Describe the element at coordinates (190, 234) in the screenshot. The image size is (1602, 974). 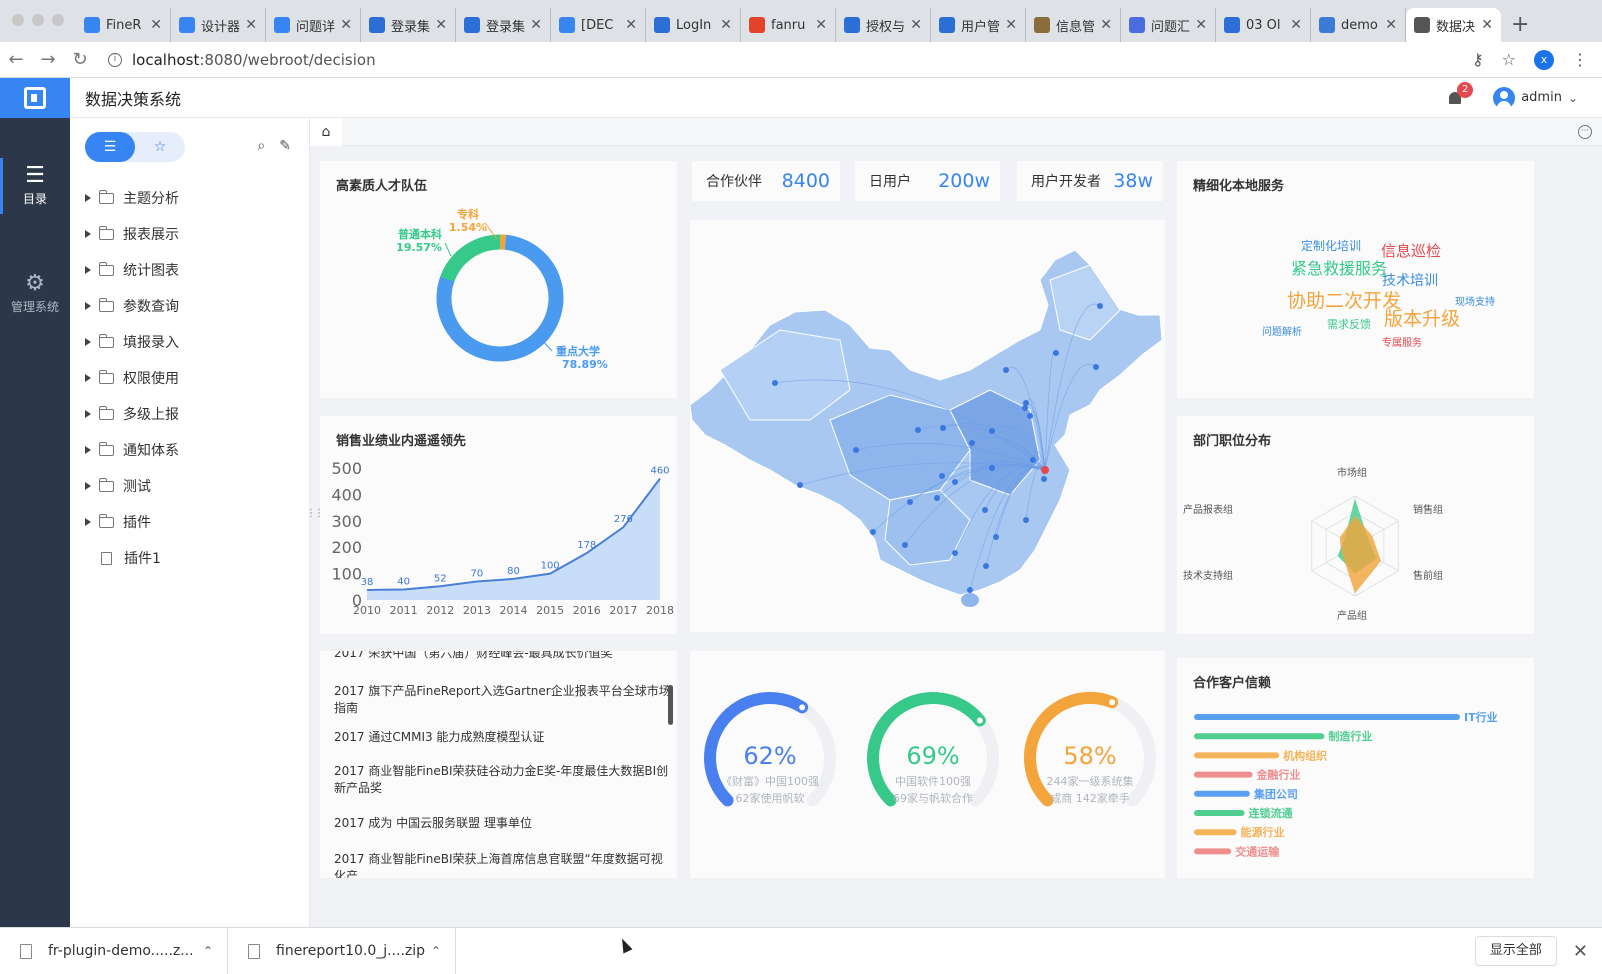
I see `tree-folder: 报表展示` at that location.